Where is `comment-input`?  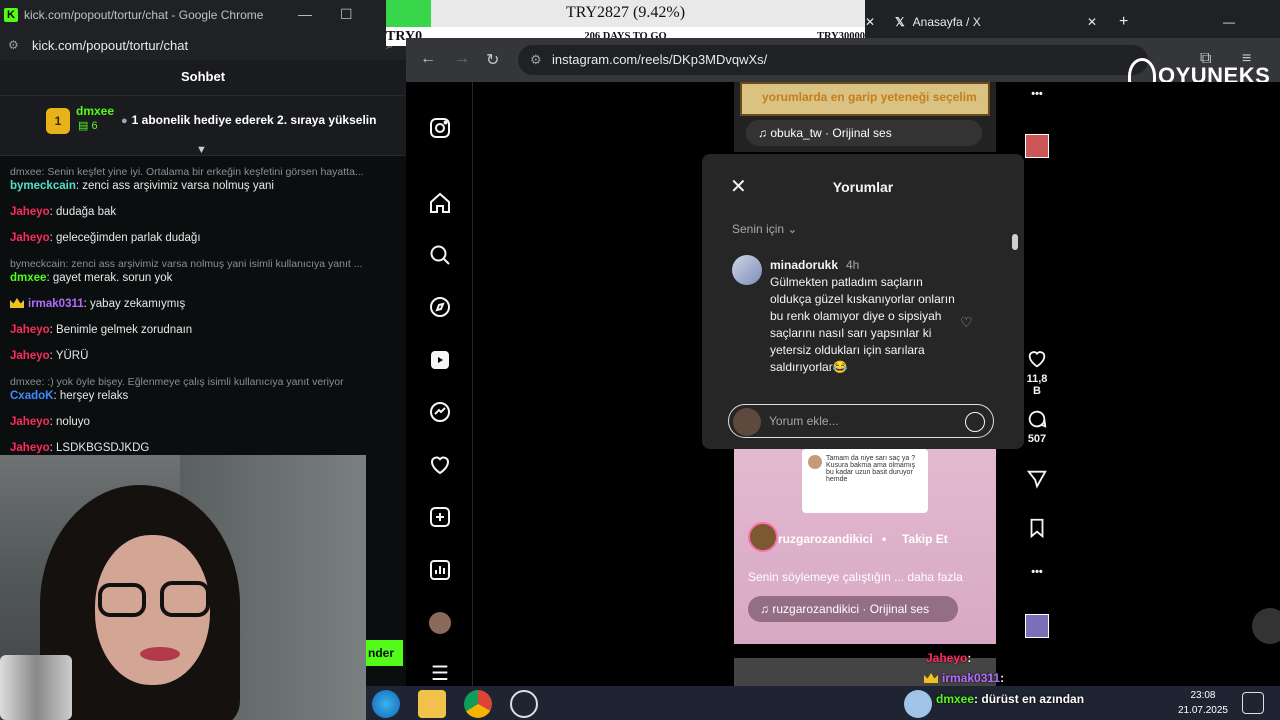 comment-input is located at coordinates (864, 421).